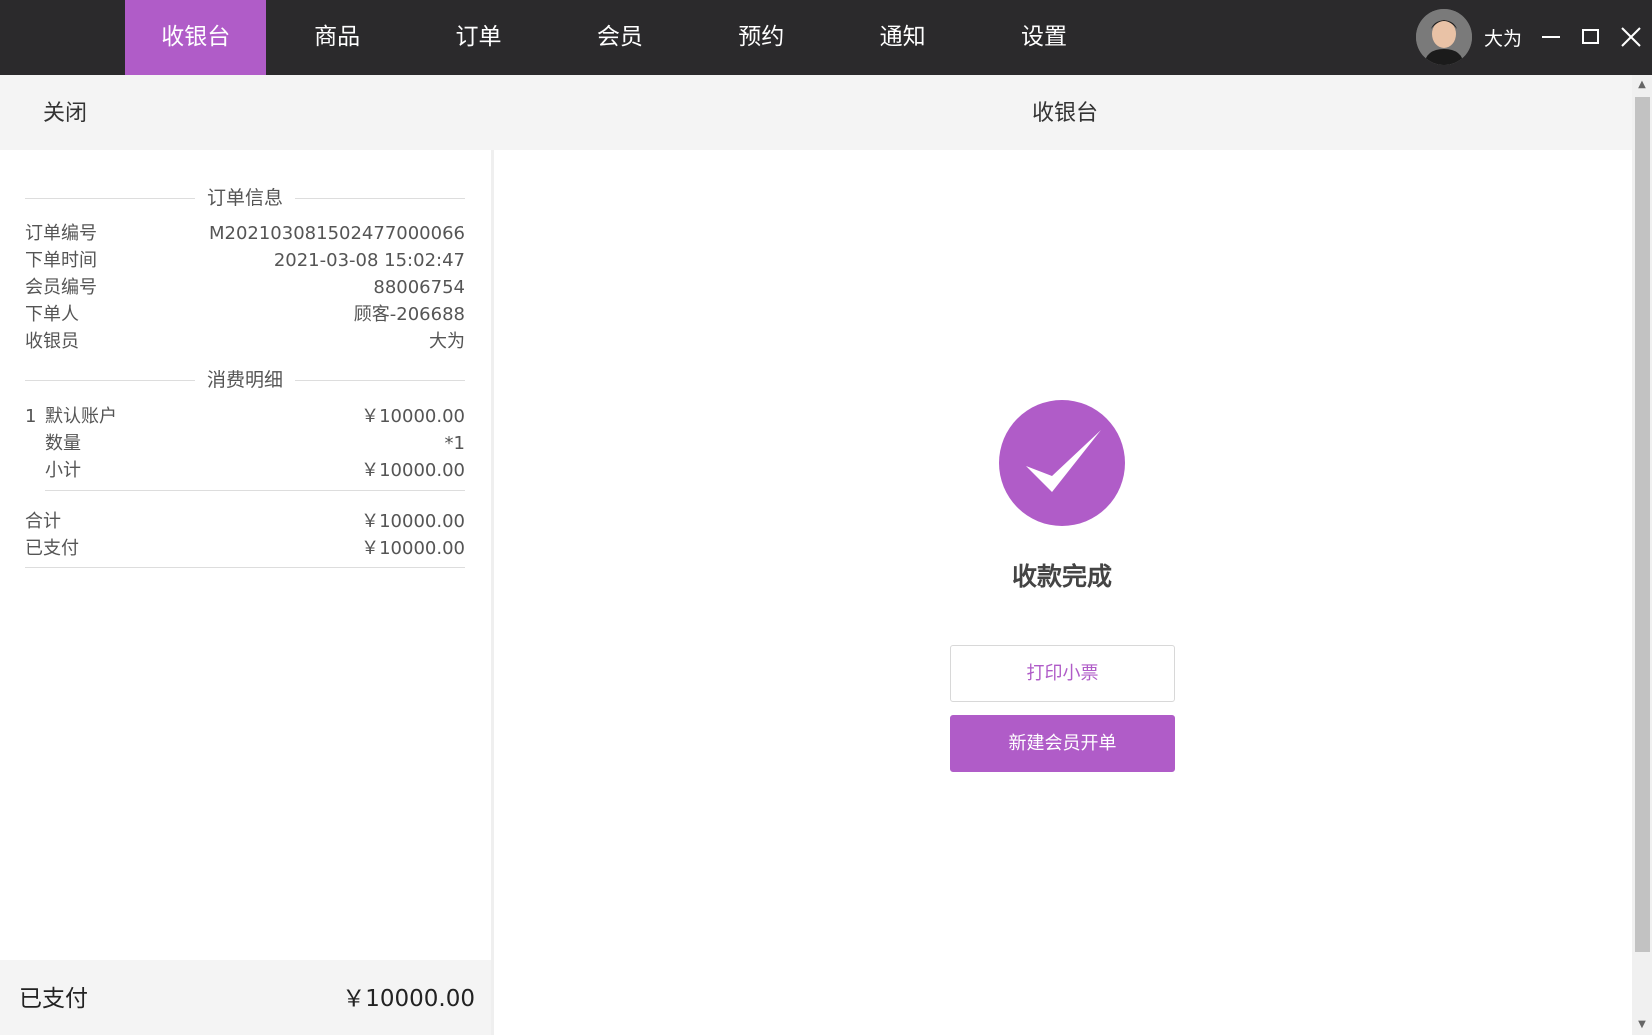 Image resolution: width=1652 pixels, height=1035 pixels. Describe the element at coordinates (61, 287) in the screenshot. I see `member-number-label: 会员编号` at that location.